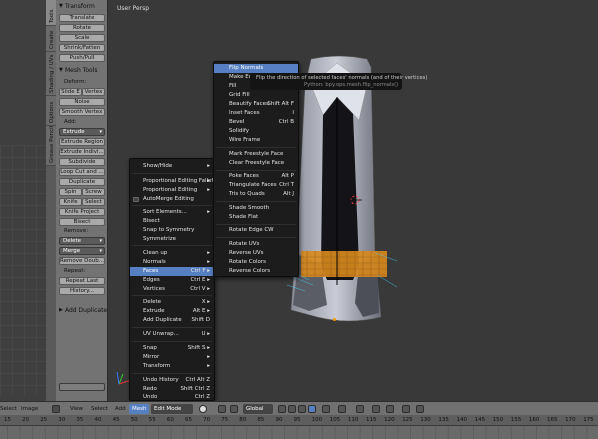 The image size is (598, 439). Describe the element at coordinates (258, 409) in the screenshot. I see `orientation-selector: Global` at that location.